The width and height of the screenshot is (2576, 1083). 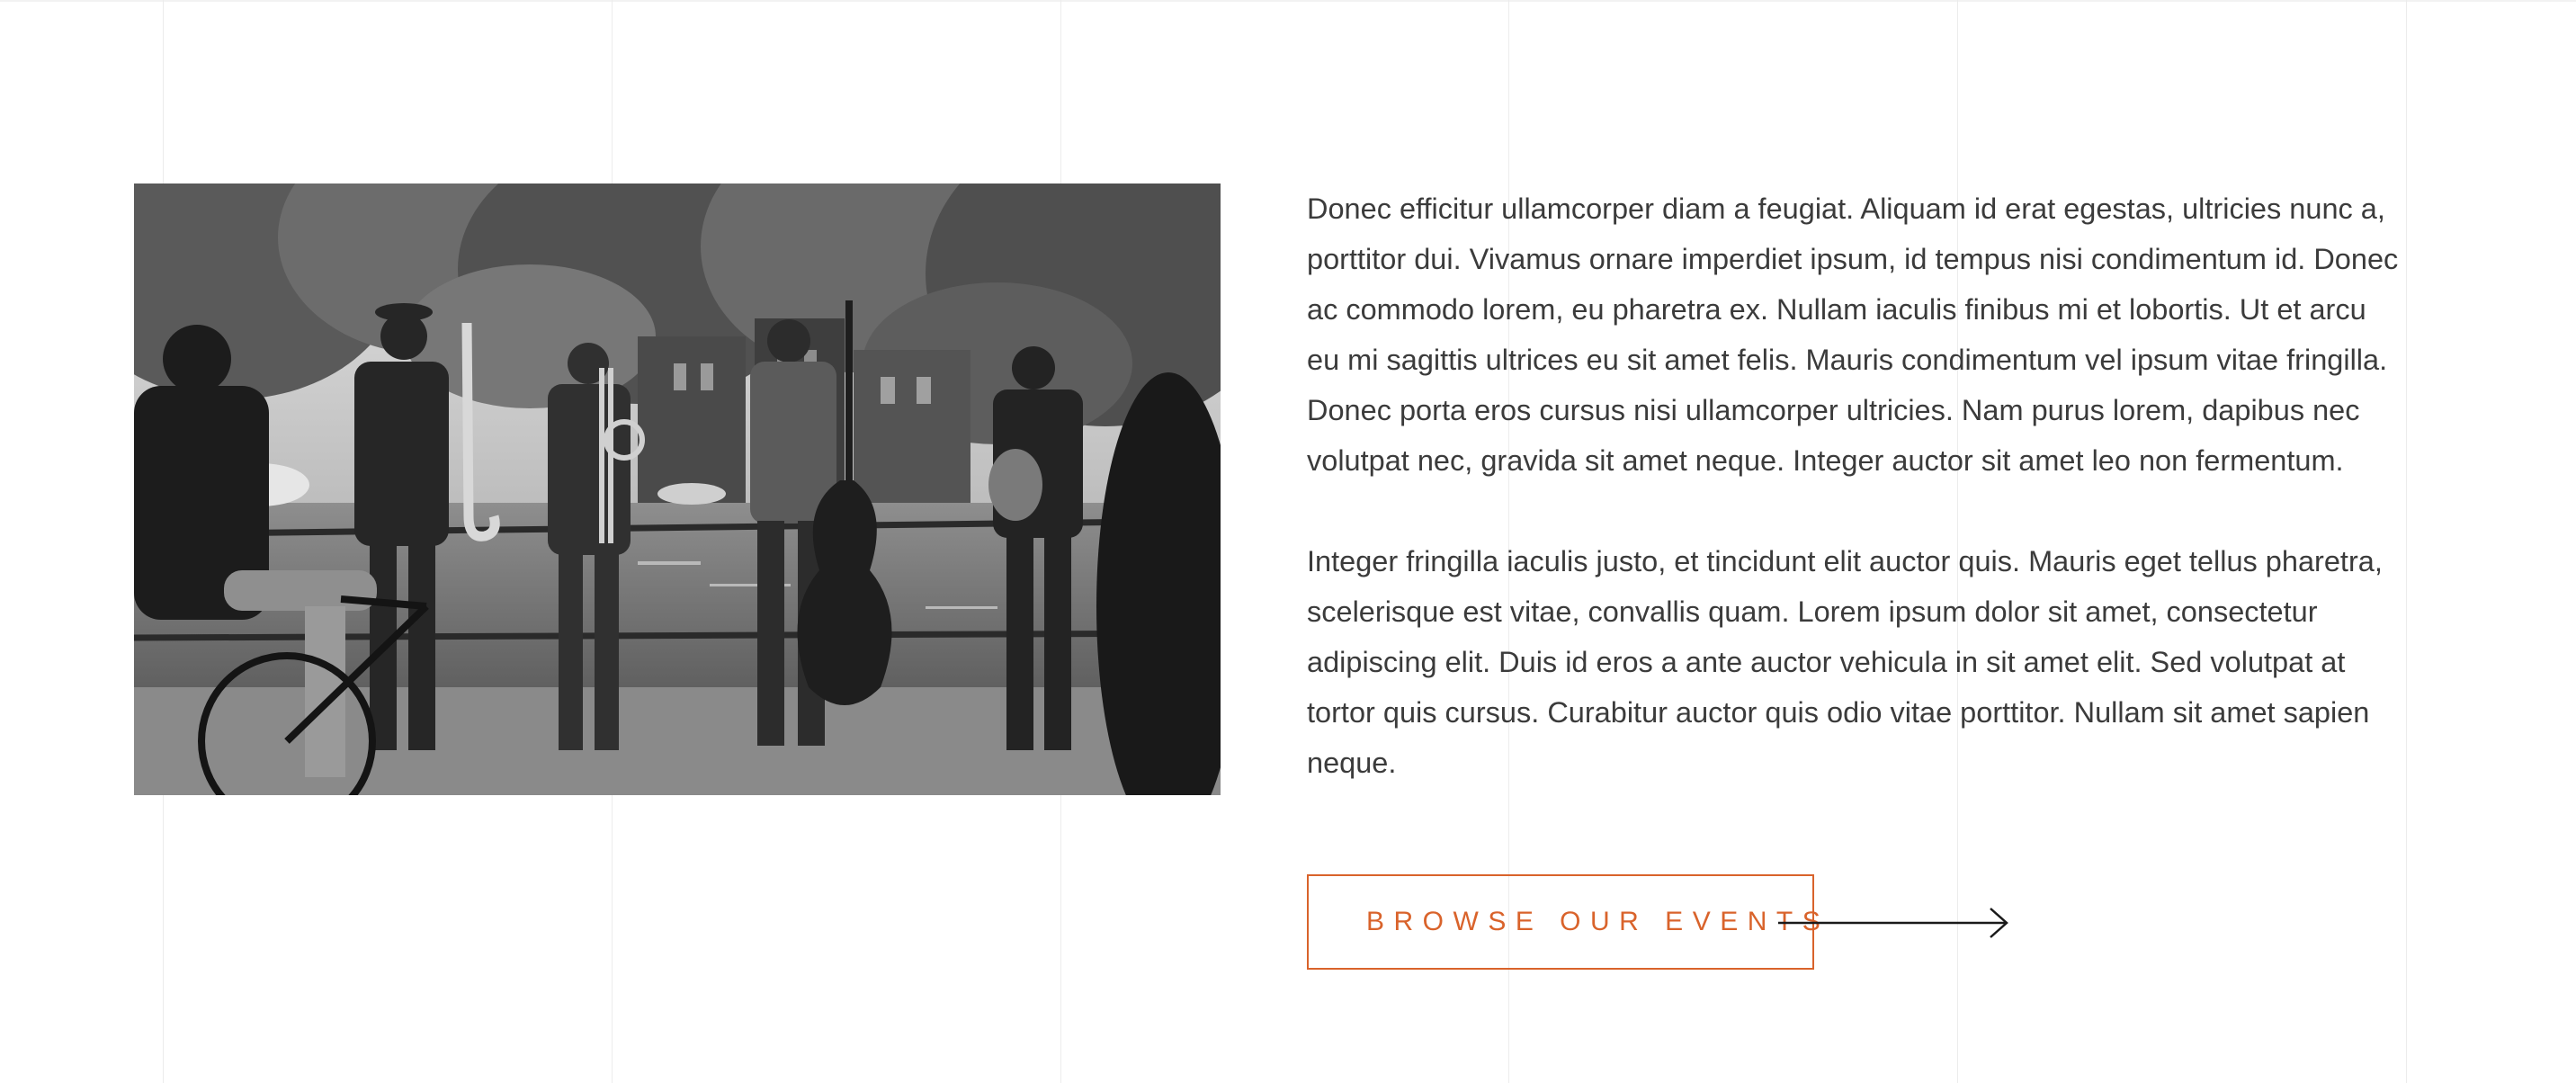 I want to click on browse-events-button: BROWSE OUR EVENTS, so click(x=1563, y=922).